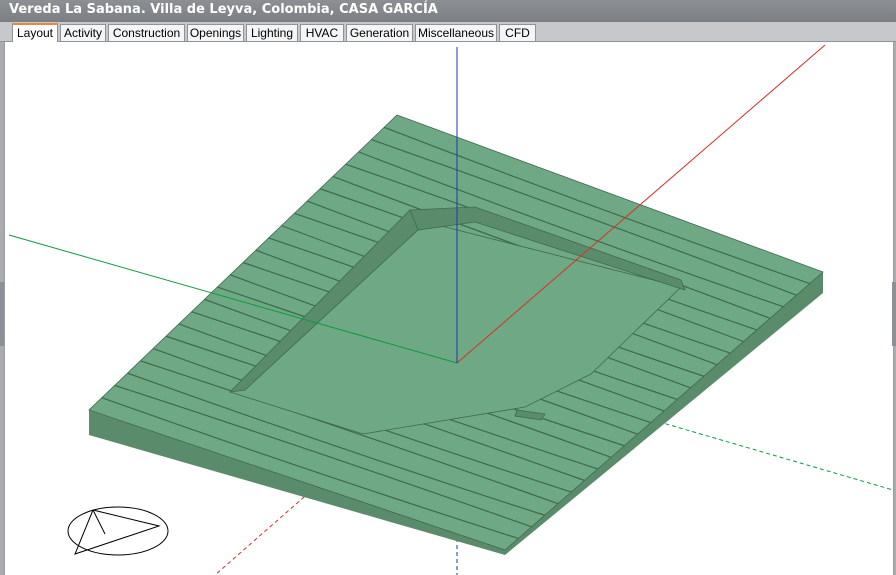 The width and height of the screenshot is (896, 575). Describe the element at coordinates (894, 314) in the screenshot. I see `right-panel-handle` at that location.